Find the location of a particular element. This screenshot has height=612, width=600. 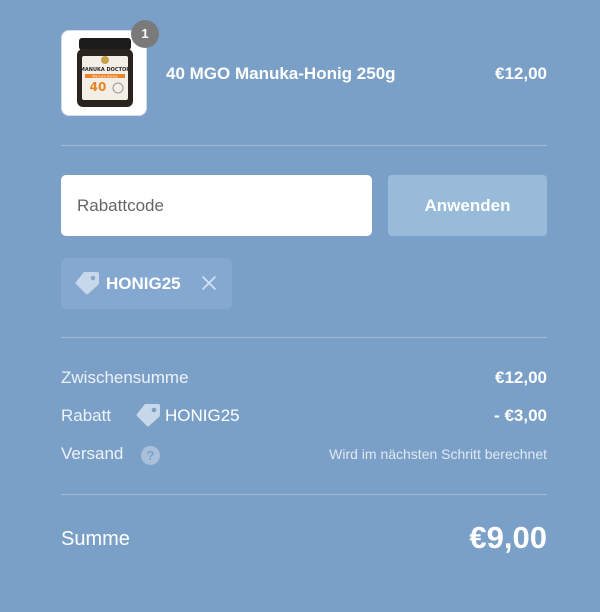

product-thumbnail: MANUKA DOCTOR Manuka Honey 40 1 is located at coordinates (110, 68).